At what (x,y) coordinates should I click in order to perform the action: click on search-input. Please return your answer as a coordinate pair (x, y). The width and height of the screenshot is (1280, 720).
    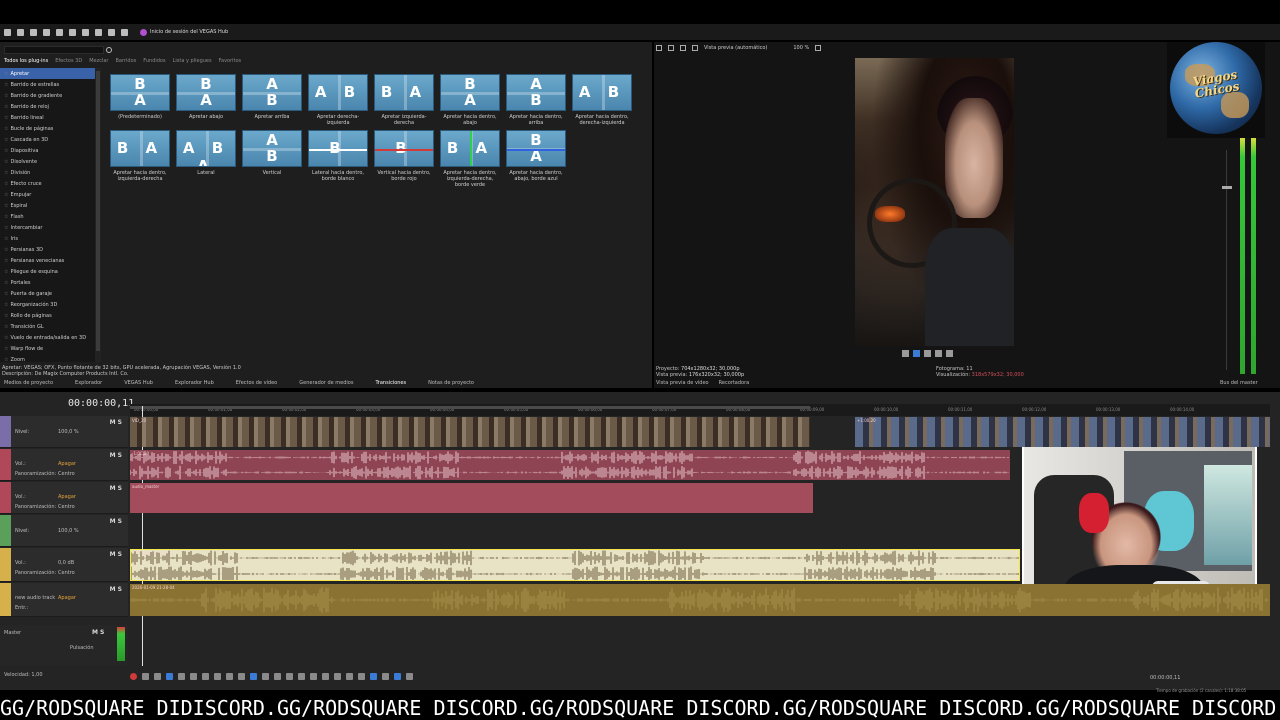
    Looking at the image, I should click on (54, 49).